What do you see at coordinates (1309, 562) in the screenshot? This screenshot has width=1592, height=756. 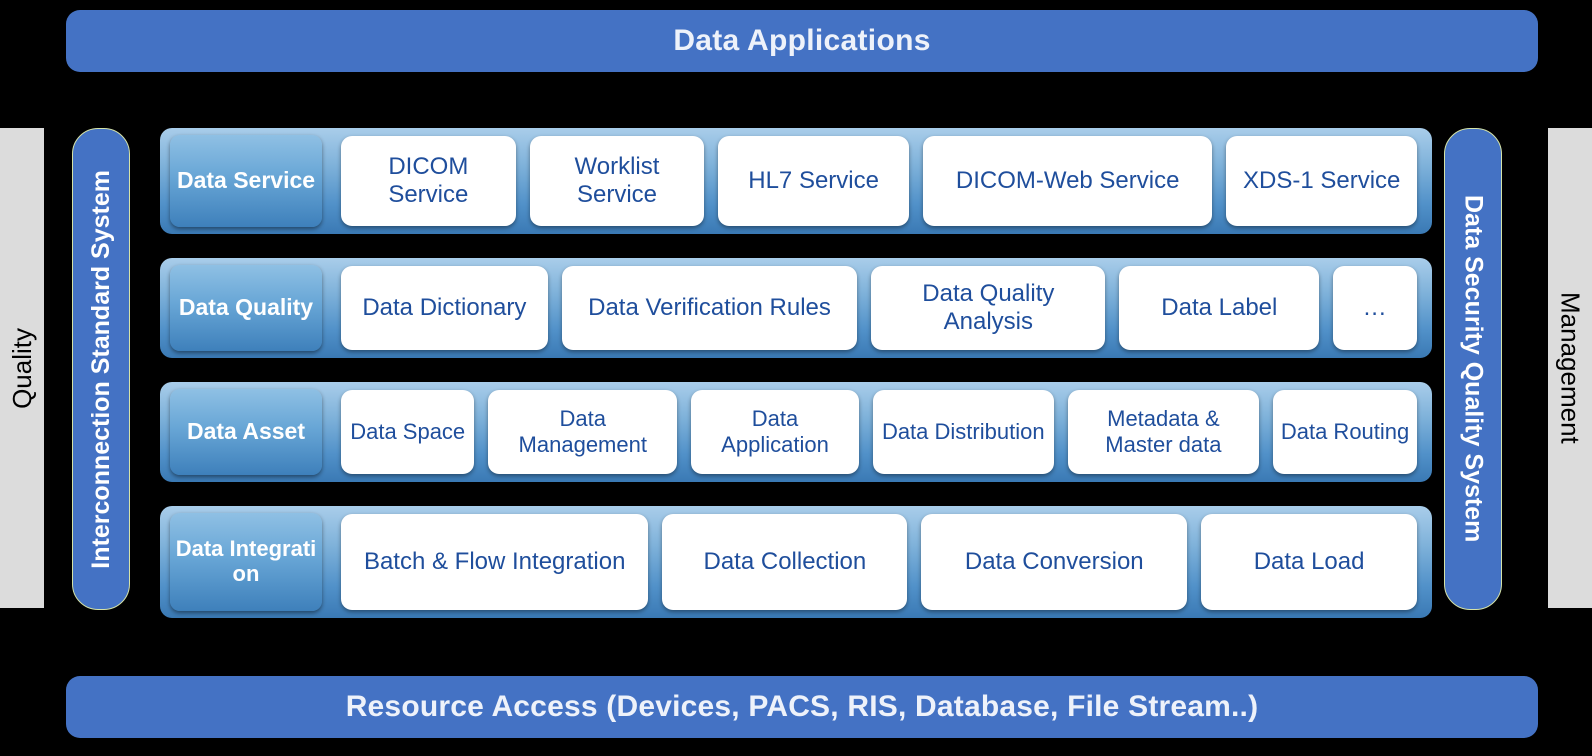 I see `layer-cell: Data Load` at bounding box center [1309, 562].